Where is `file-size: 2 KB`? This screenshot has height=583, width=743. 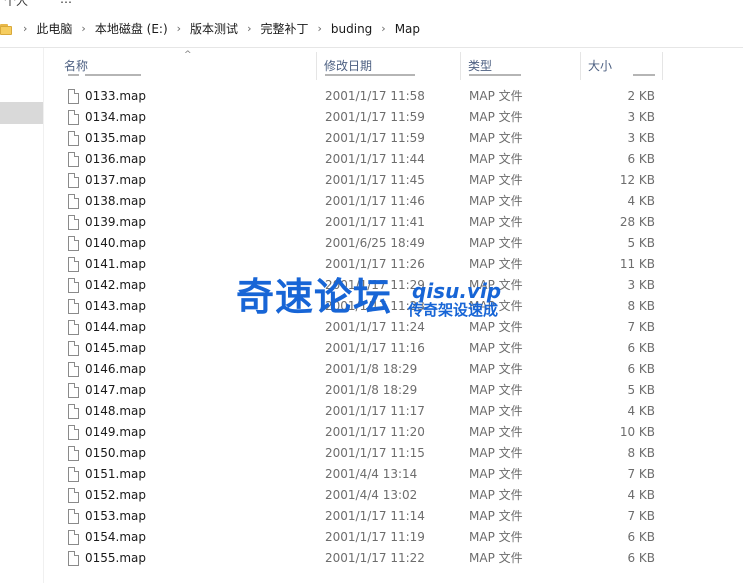 file-size: 2 KB is located at coordinates (641, 96).